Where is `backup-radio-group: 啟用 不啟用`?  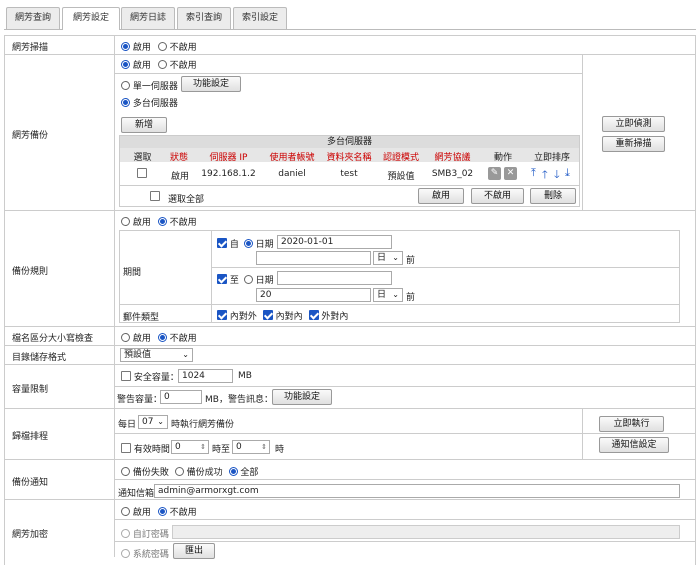 backup-radio-group: 啟用 不啟用 is located at coordinates (159, 64).